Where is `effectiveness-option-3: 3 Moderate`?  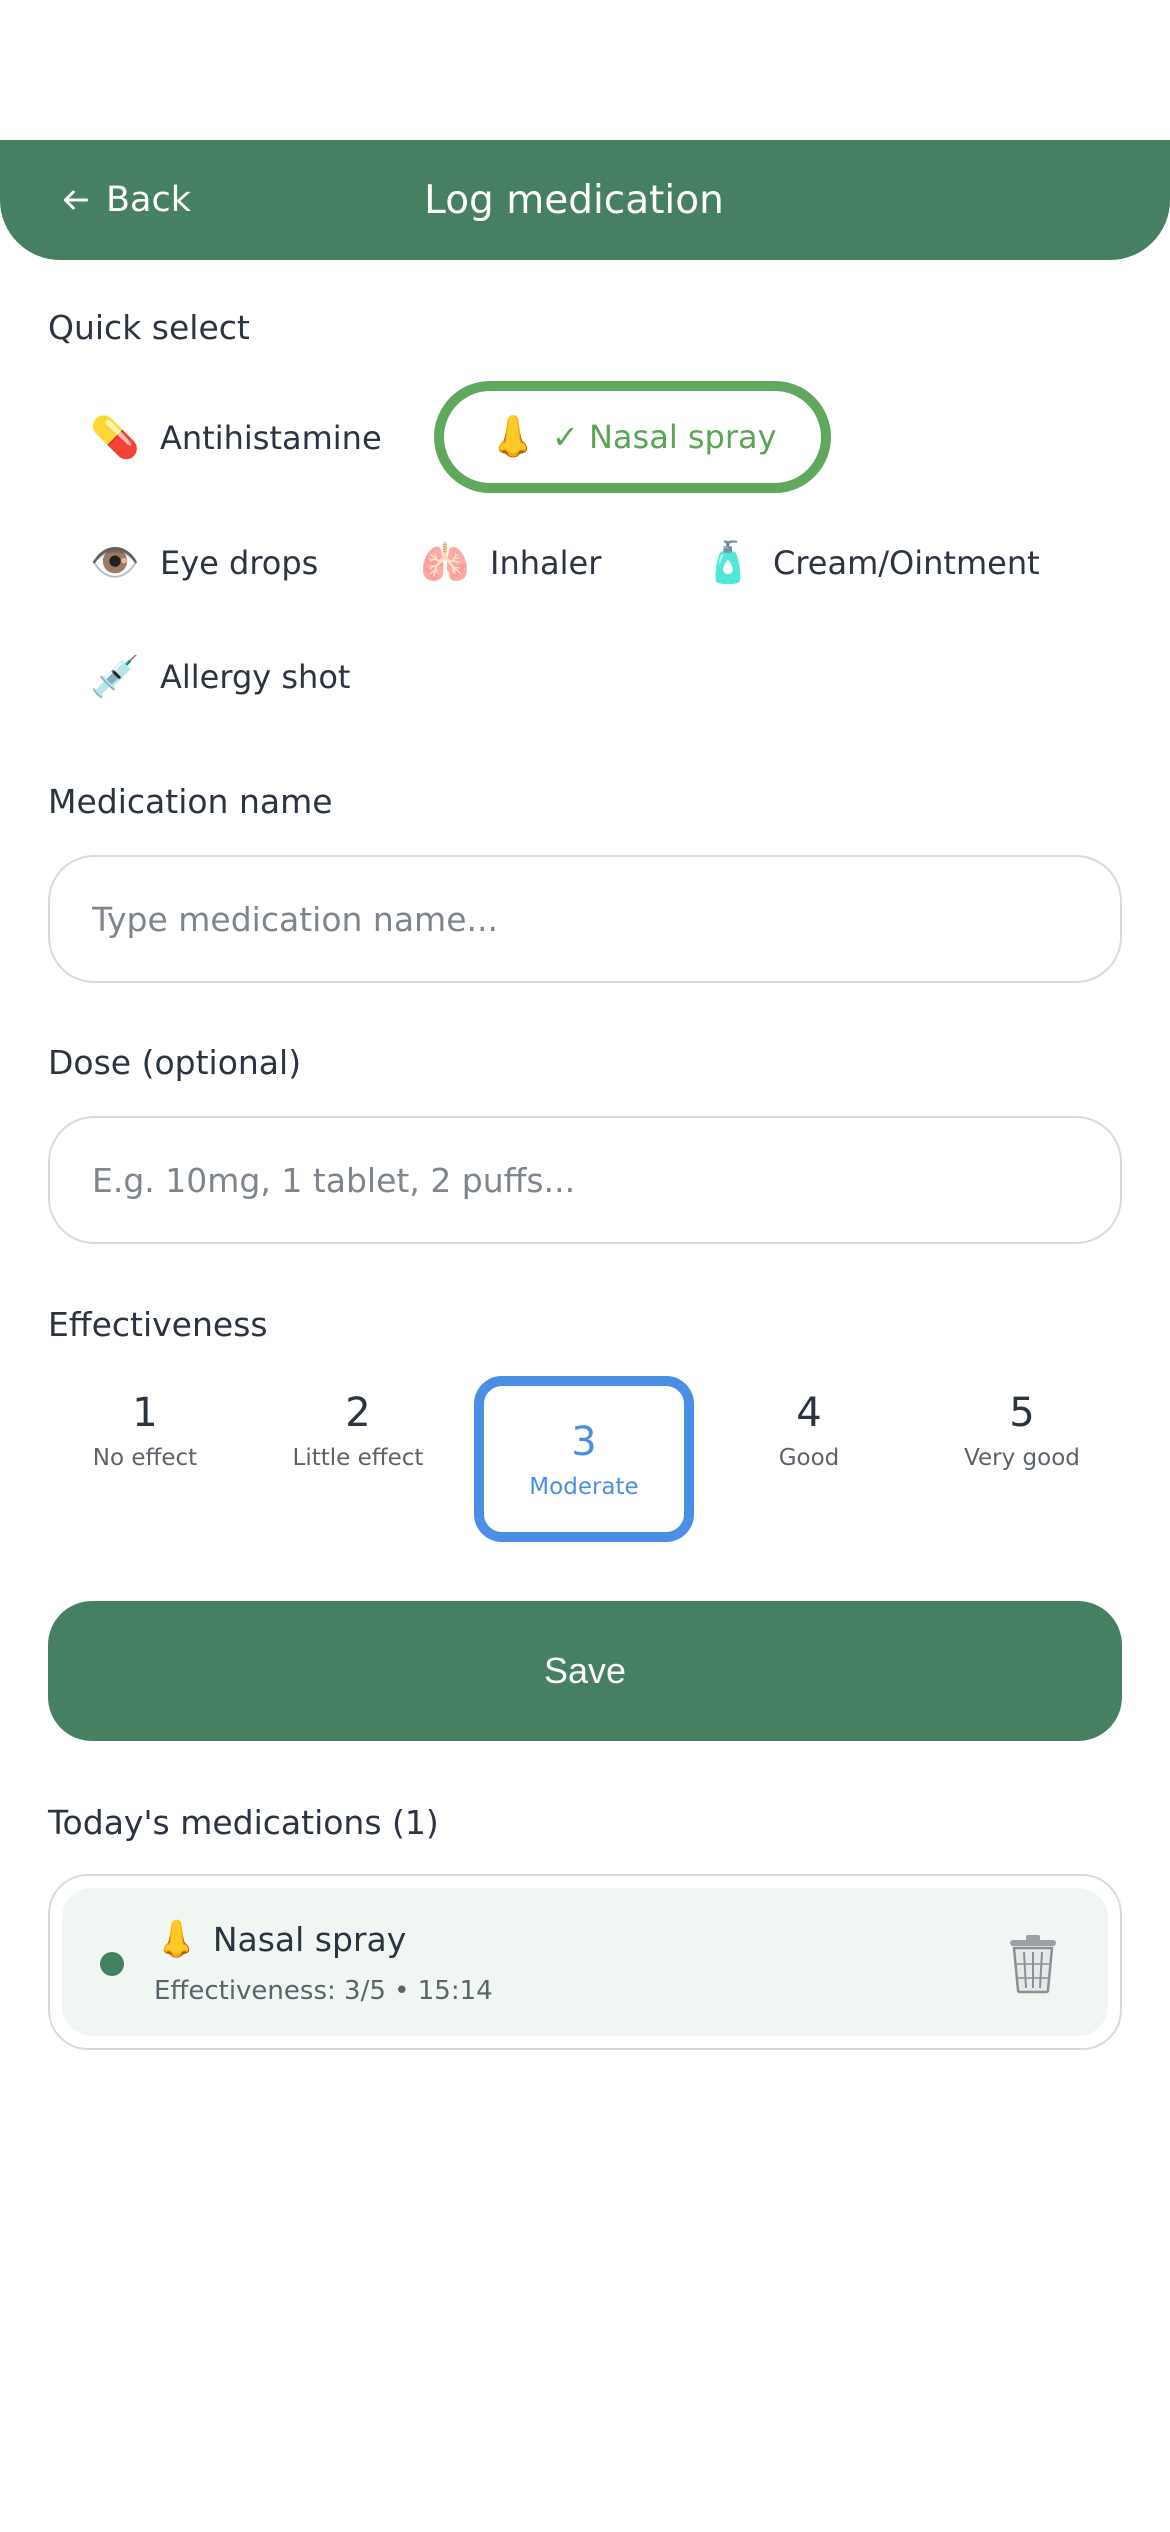 effectiveness-option-3: 3 Moderate is located at coordinates (584, 1459).